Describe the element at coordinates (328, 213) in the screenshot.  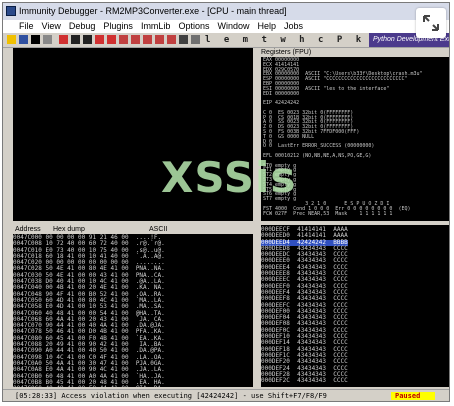
I see `register-line: FCW 027F Prec NEAR,53 Mask 1 1 1 1 1 1` at that location.